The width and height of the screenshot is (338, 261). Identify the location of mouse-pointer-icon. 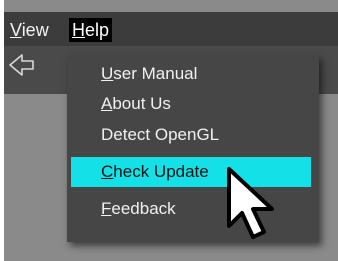
(250, 203).